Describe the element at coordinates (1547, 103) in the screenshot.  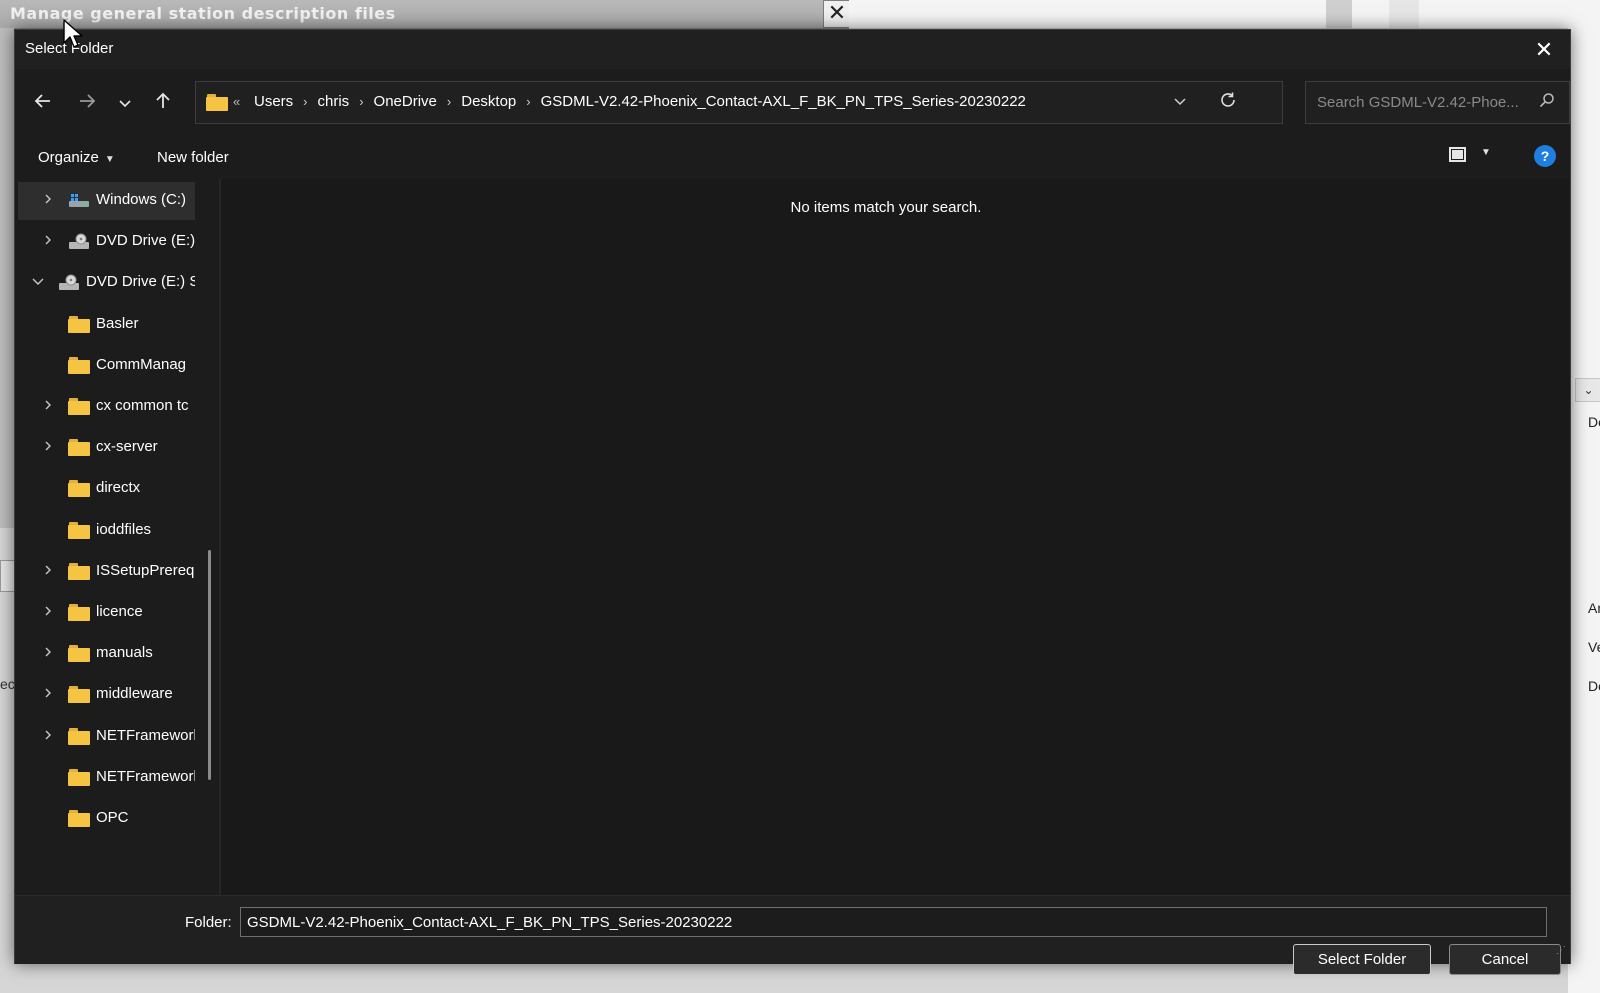
I see `search-icon` at that location.